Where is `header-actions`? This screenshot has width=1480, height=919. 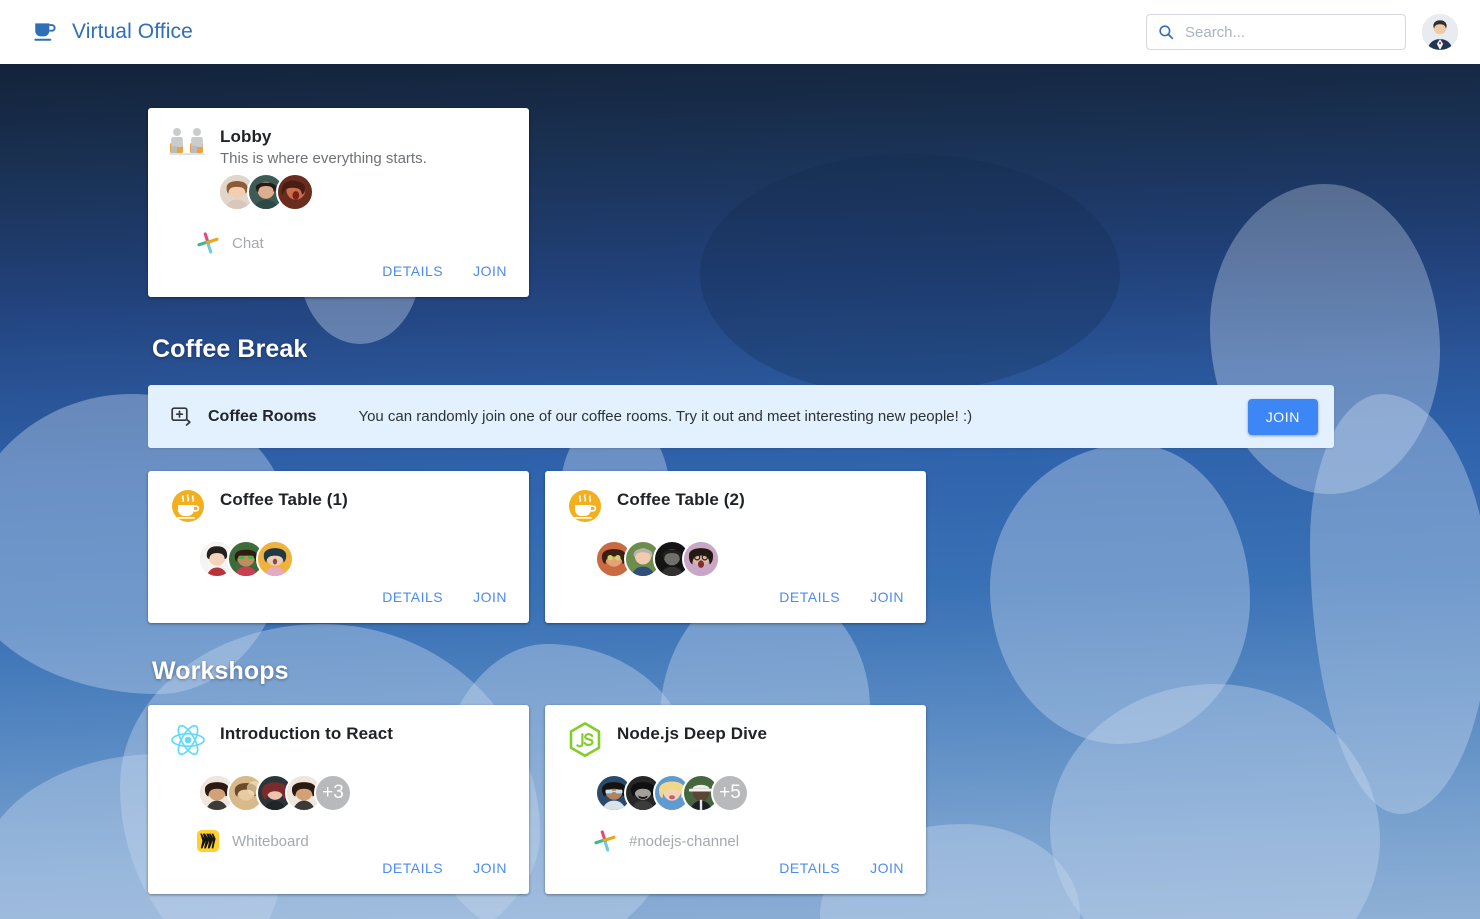
header-actions is located at coordinates (1302, 32).